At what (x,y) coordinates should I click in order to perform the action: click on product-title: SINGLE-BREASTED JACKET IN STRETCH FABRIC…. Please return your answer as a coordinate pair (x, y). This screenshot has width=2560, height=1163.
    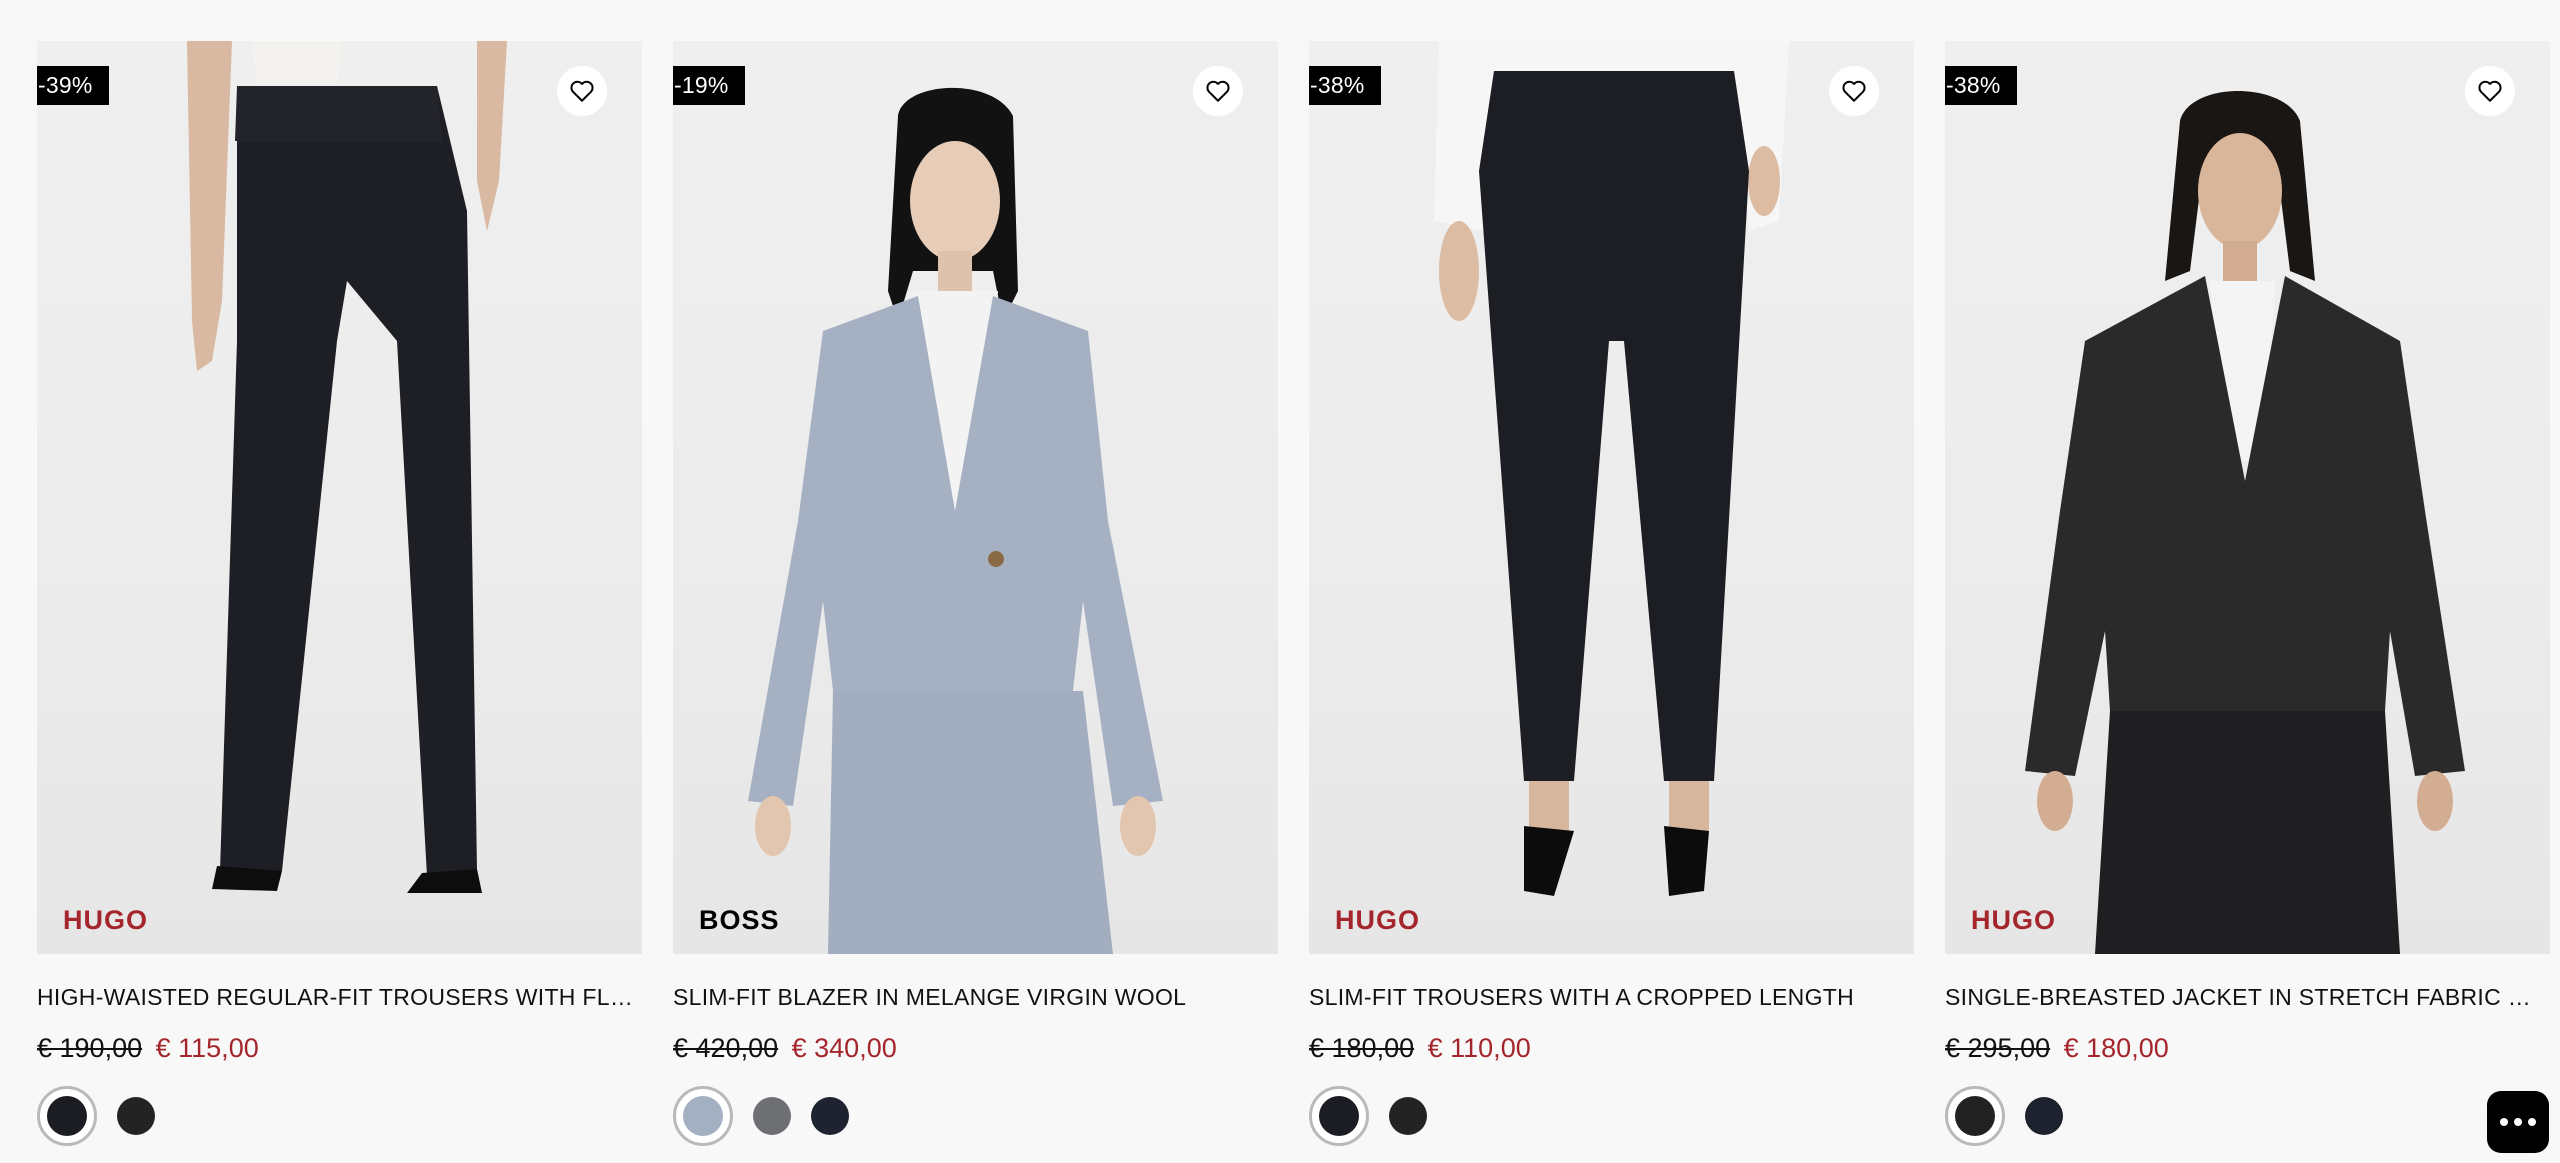
    Looking at the image, I should click on (2247, 997).